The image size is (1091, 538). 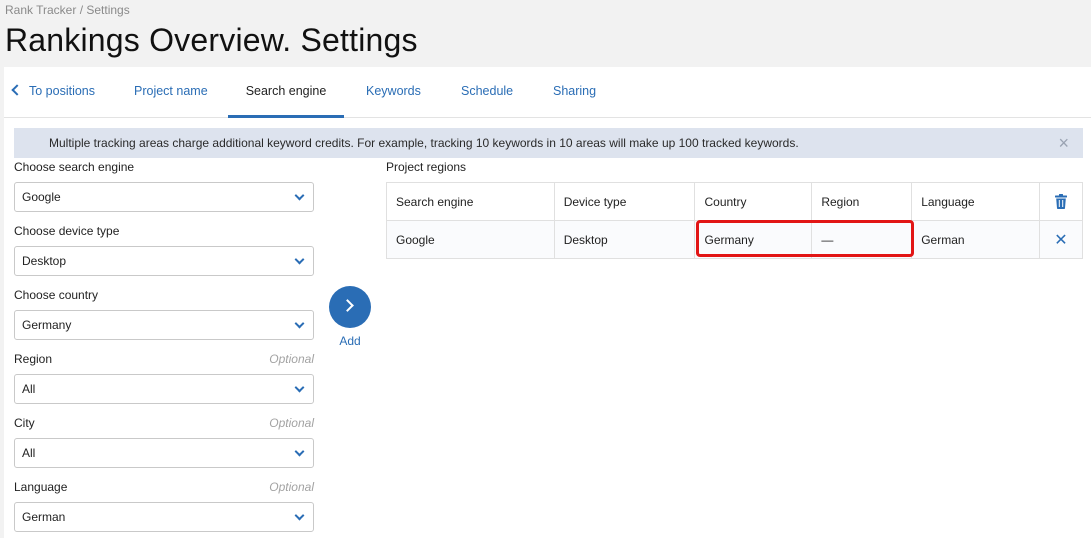 I want to click on close-icon: ✕, so click(x=1060, y=240).